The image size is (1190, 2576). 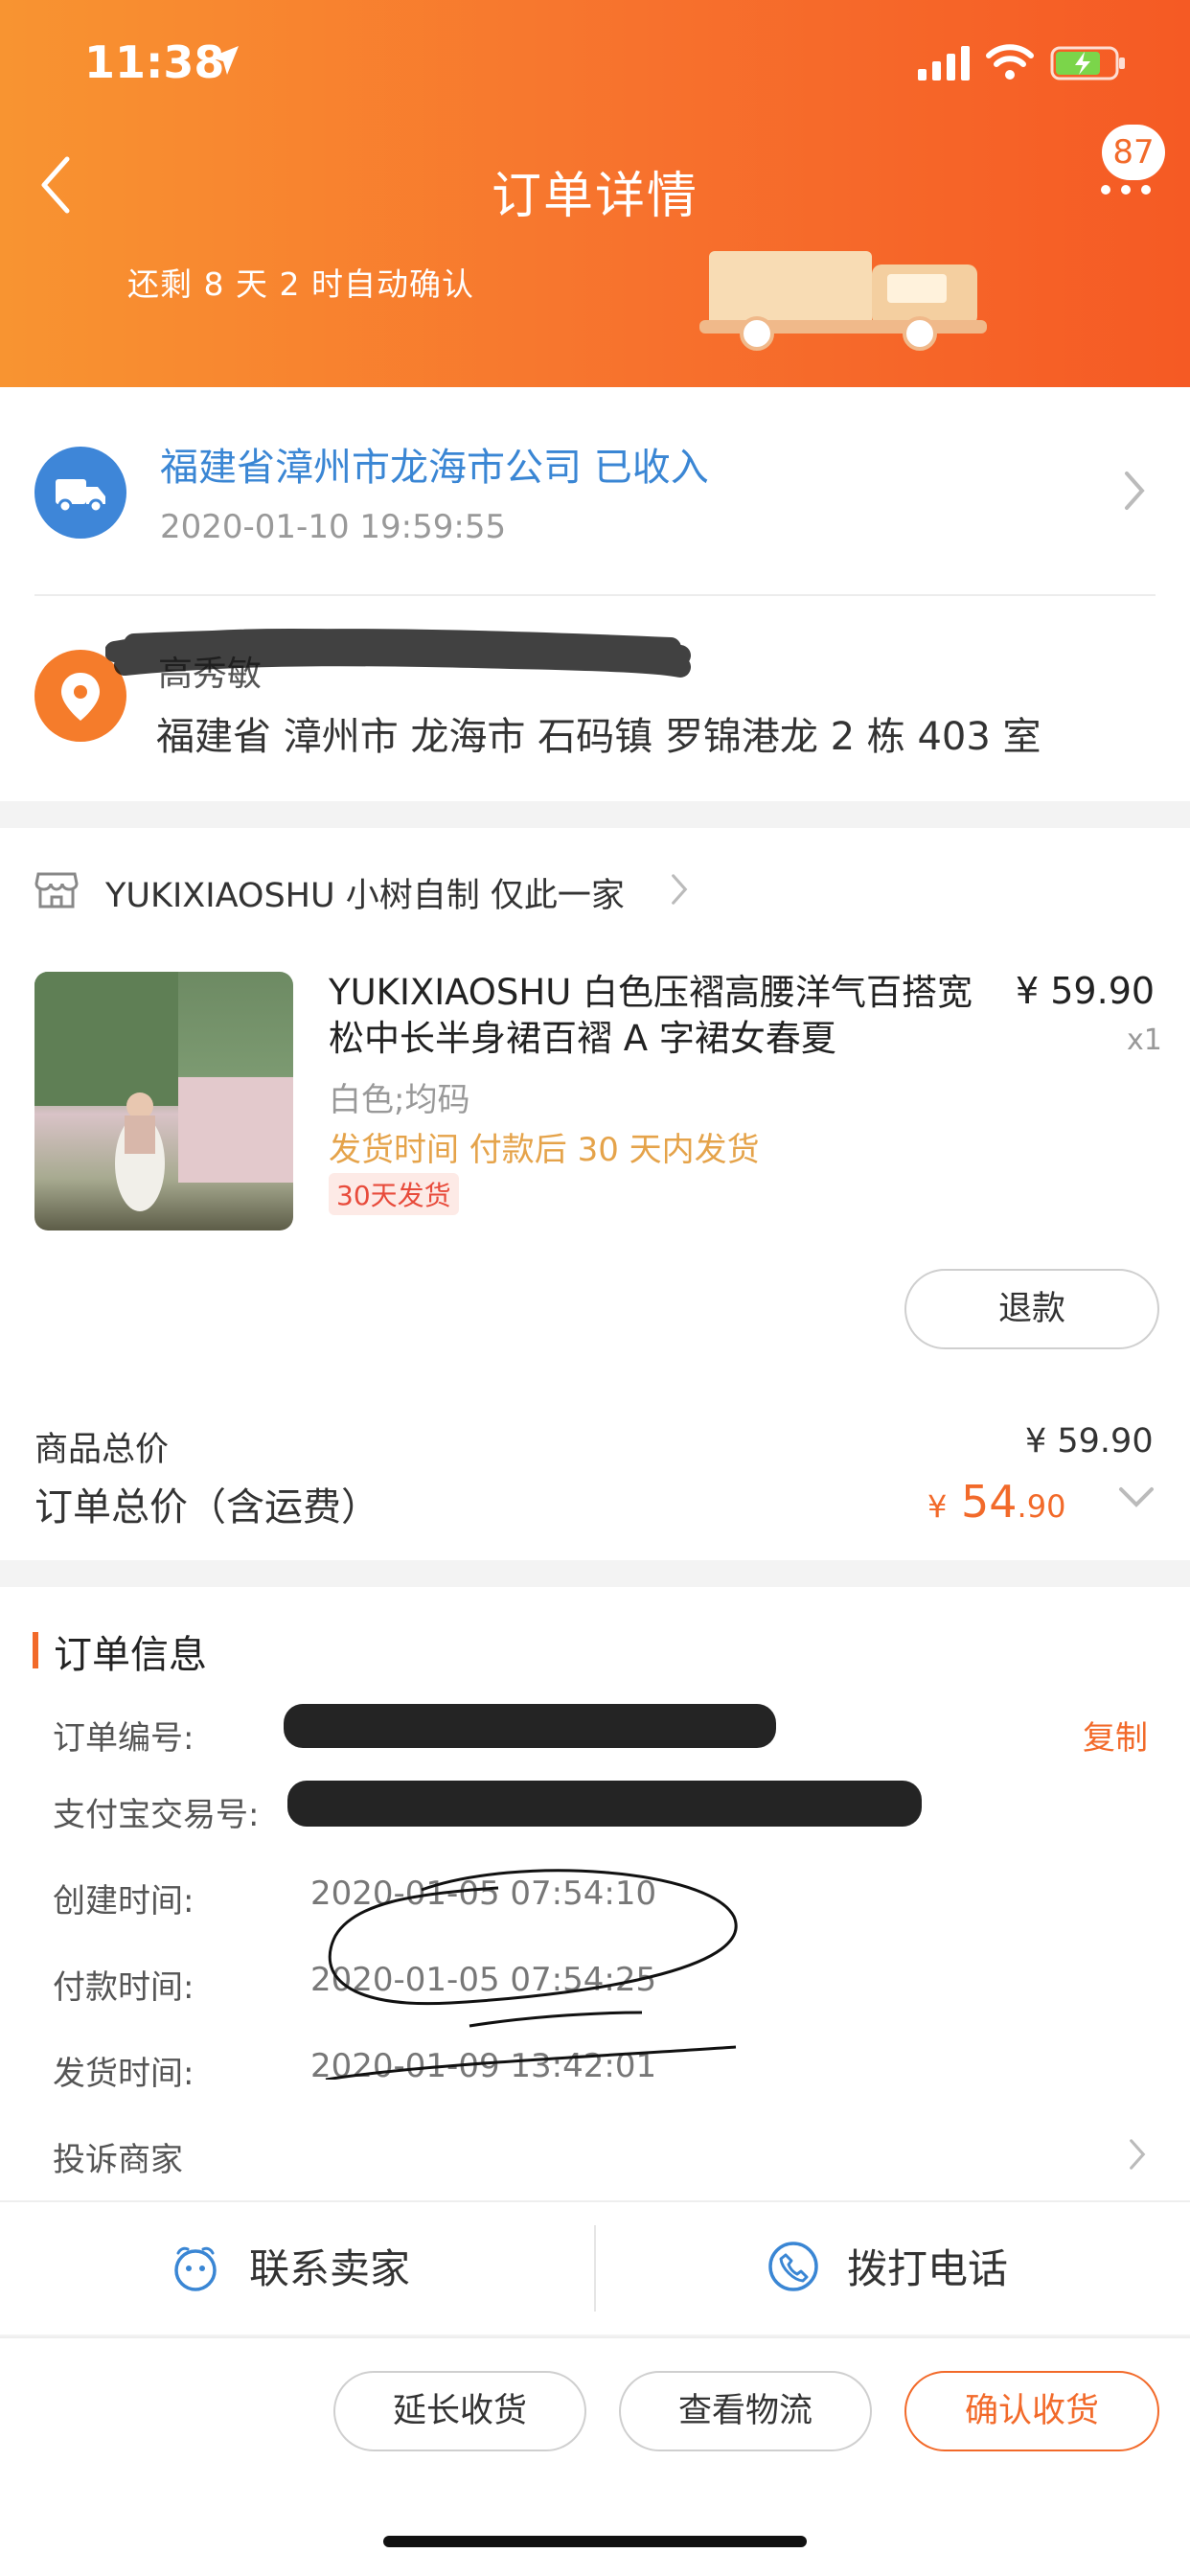 I want to click on phone-icon, so click(x=793, y=2266).